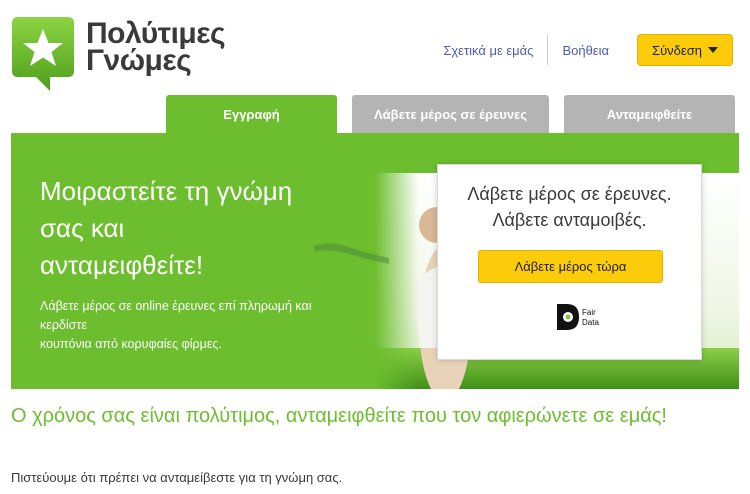 The height and width of the screenshot is (494, 750). What do you see at coordinates (590, 322) in the screenshot?
I see `fair-data-line-2: Data` at bounding box center [590, 322].